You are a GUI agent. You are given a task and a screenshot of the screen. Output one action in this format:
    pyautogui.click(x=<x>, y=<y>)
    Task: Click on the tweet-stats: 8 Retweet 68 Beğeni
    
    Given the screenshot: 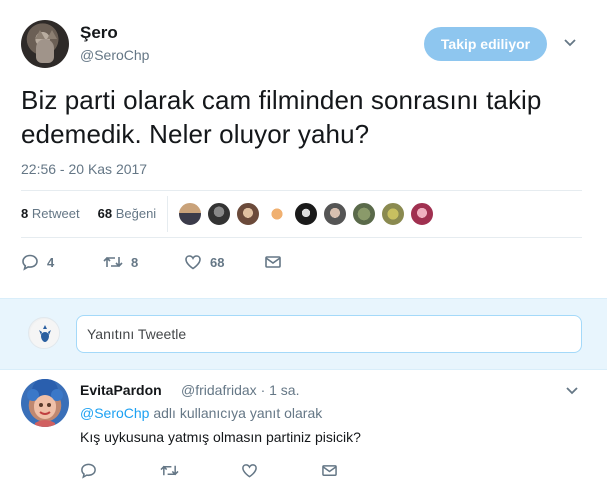 What is the action you would take?
    pyautogui.click(x=88, y=213)
    